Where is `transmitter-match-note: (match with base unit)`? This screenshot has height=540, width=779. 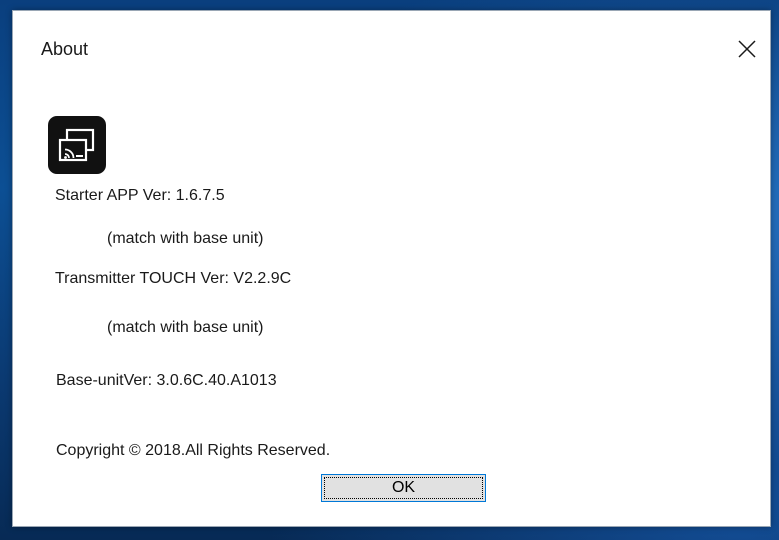
transmitter-match-note: (match with base unit) is located at coordinates (185, 327).